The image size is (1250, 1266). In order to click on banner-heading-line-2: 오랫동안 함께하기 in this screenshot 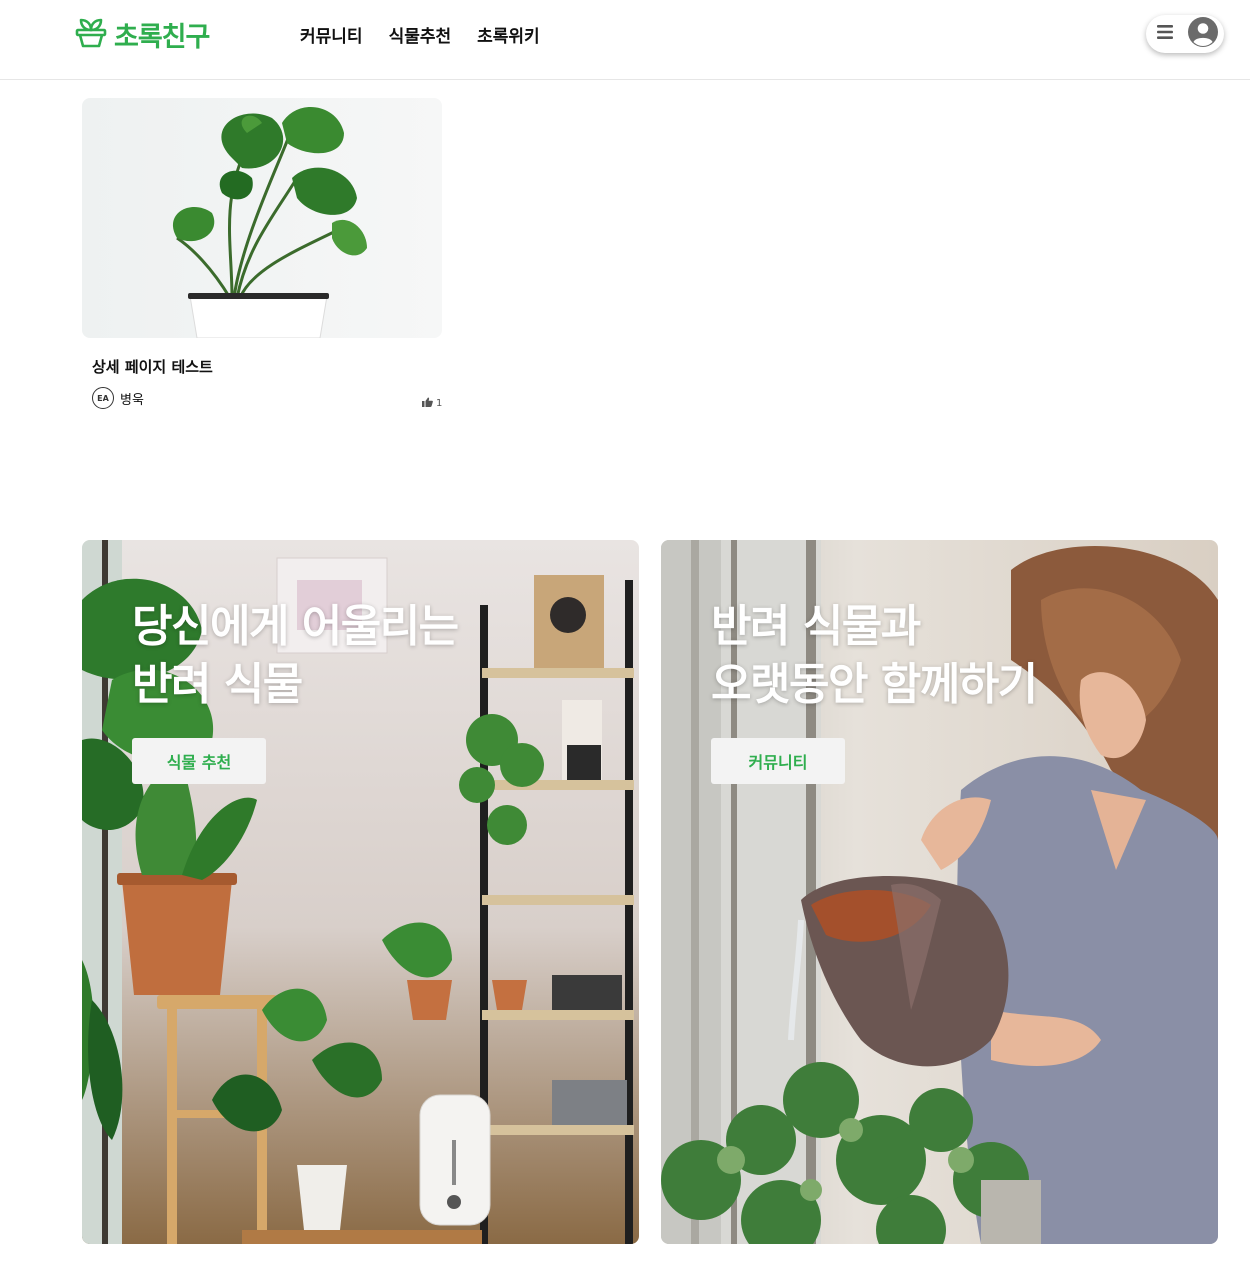, I will do `click(874, 684)`.